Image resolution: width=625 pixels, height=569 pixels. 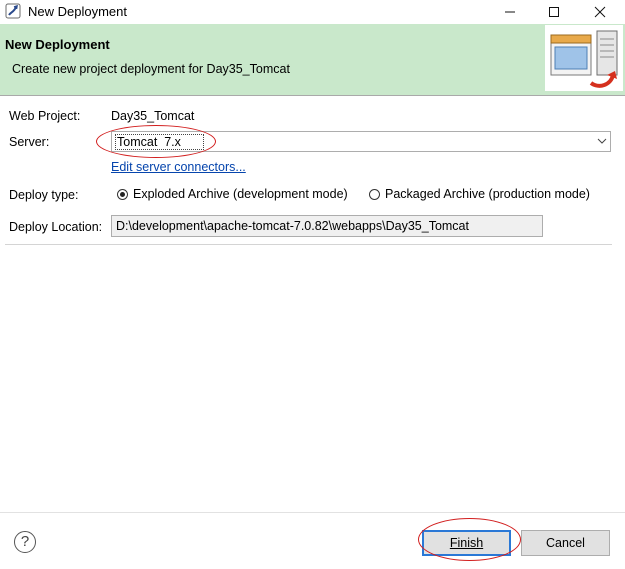 What do you see at coordinates (153, 116) in the screenshot?
I see `web-project-value: Day35_Tomcat` at bounding box center [153, 116].